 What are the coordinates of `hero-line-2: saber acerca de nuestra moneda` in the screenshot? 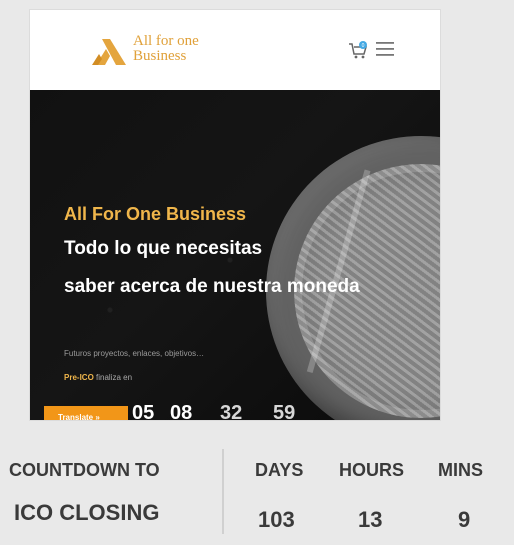 It's located at (212, 286).